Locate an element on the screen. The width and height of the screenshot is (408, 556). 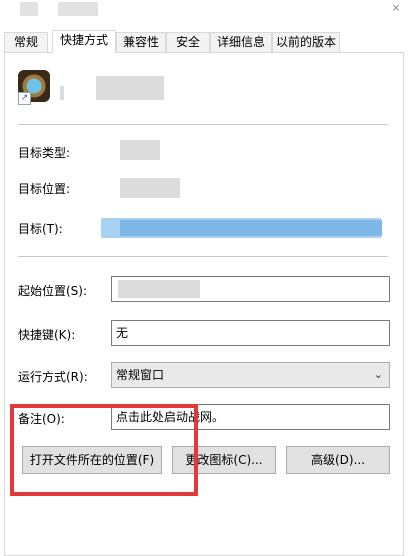
target-type-value-blur is located at coordinates (140, 150).